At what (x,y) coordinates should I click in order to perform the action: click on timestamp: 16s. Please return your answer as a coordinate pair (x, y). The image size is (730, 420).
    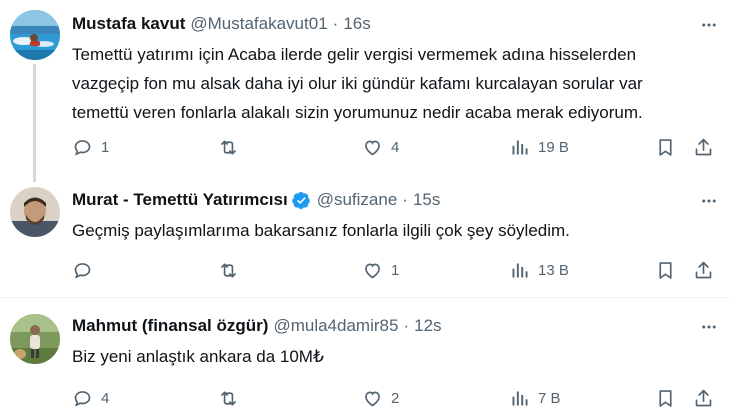
    Looking at the image, I should click on (356, 24).